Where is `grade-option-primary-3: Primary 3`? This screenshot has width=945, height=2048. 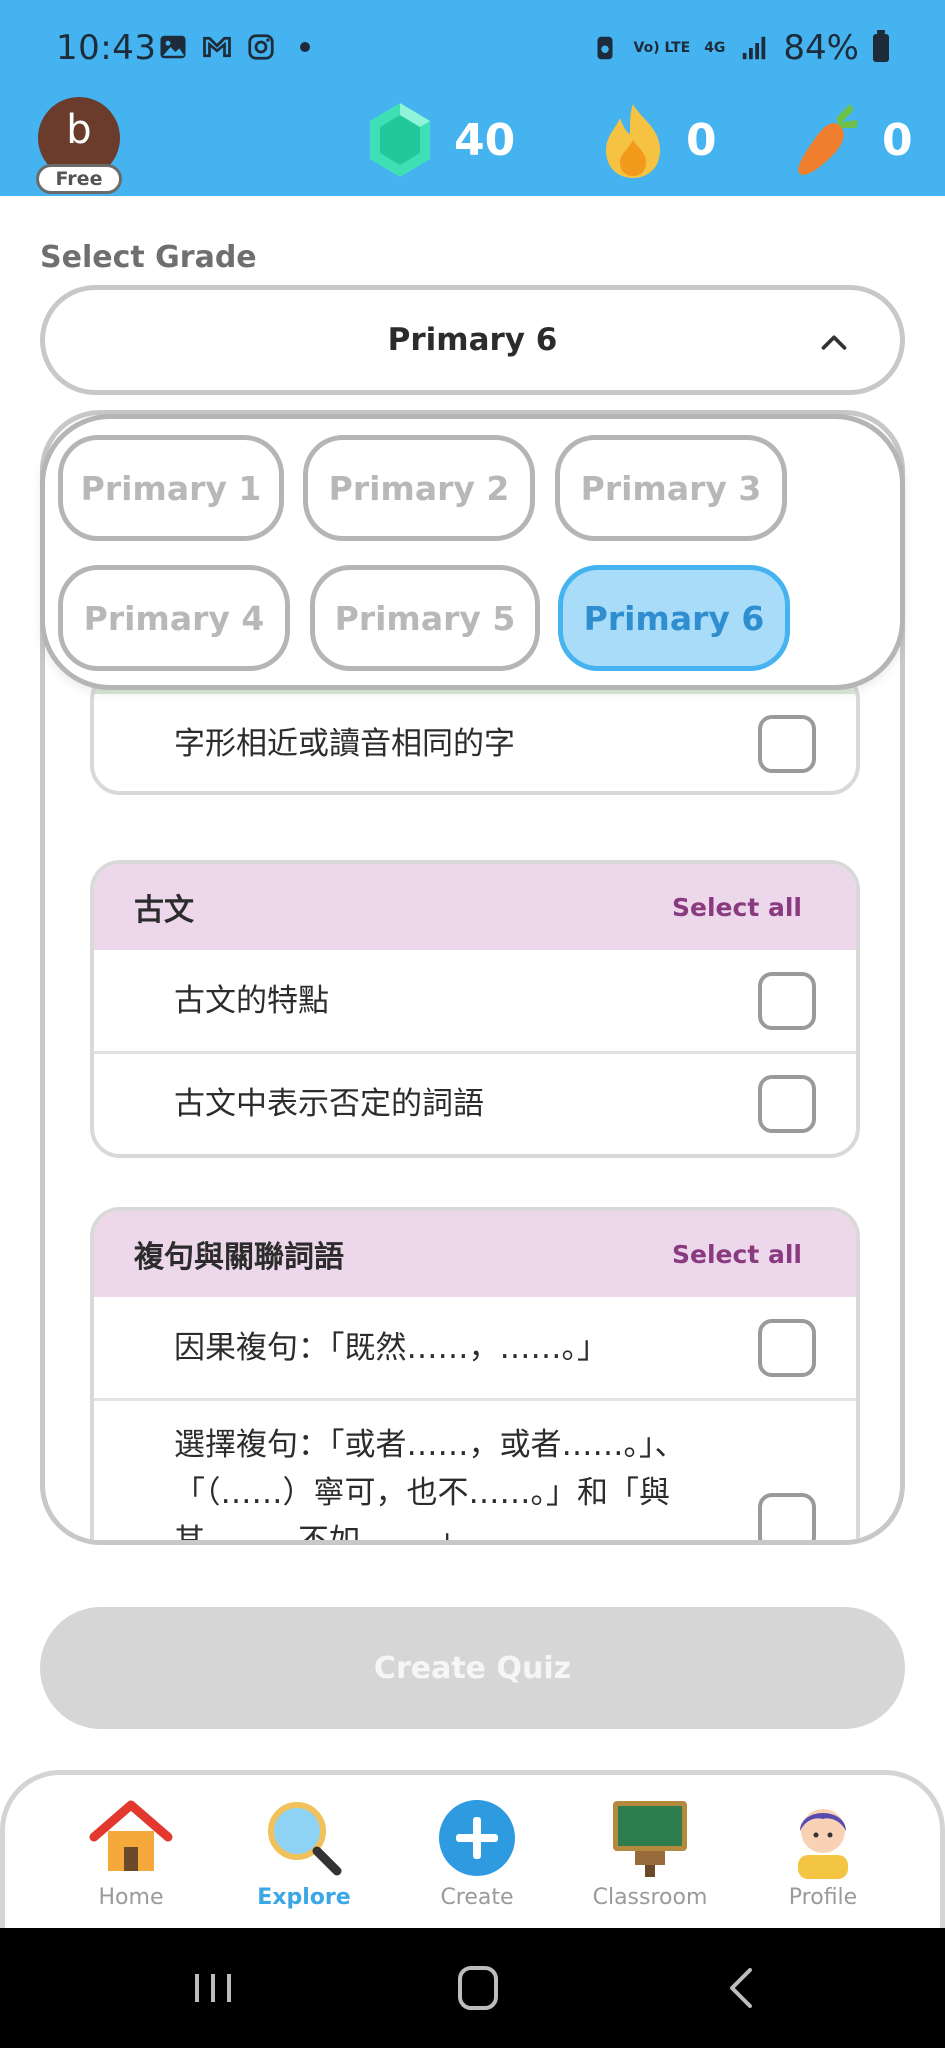 grade-option-primary-3: Primary 3 is located at coordinates (671, 488).